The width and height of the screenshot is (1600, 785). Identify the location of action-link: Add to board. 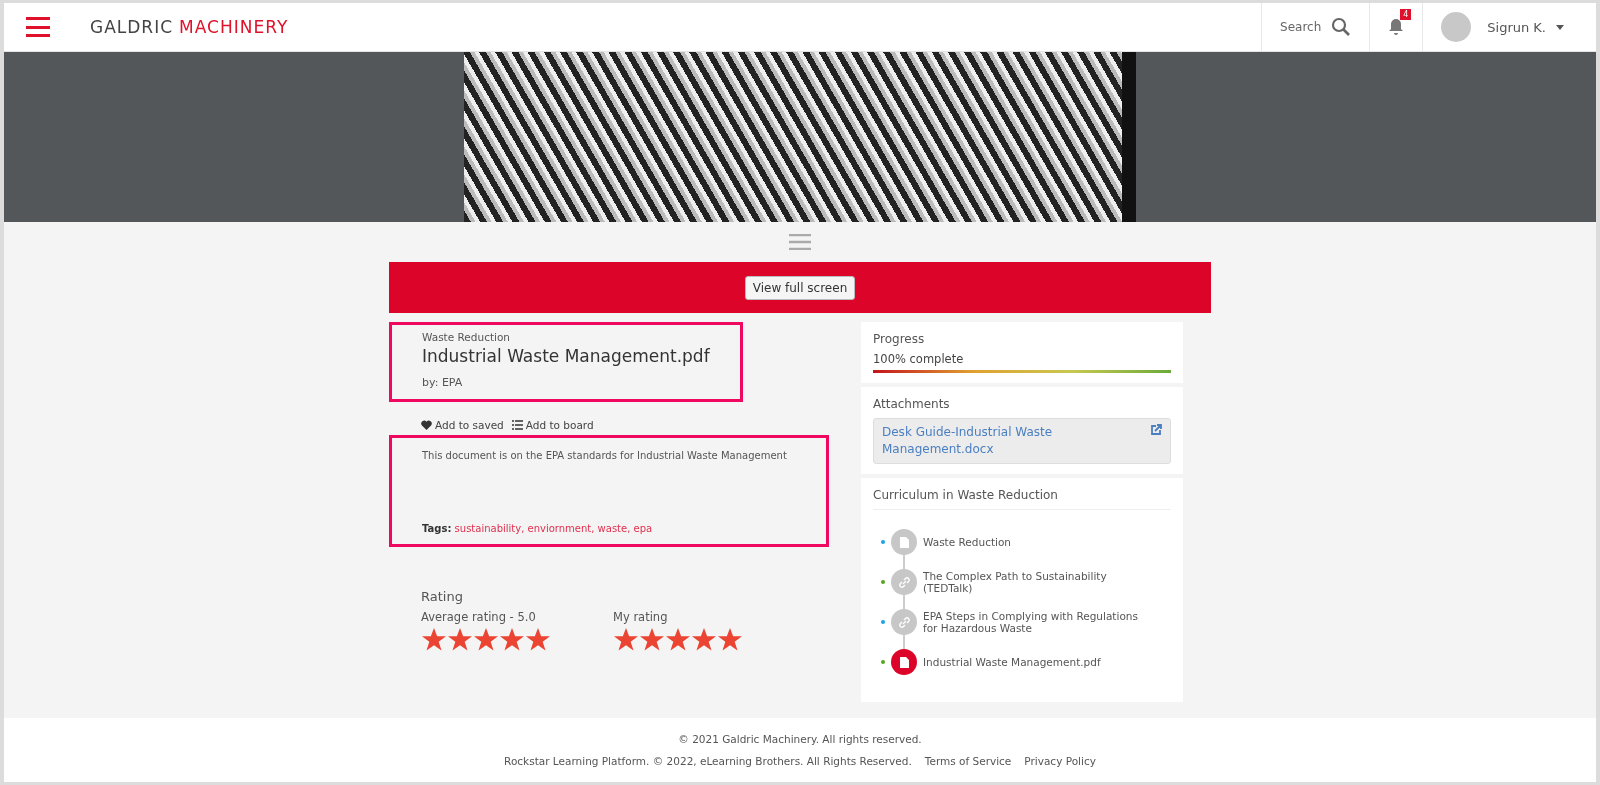
(552, 425).